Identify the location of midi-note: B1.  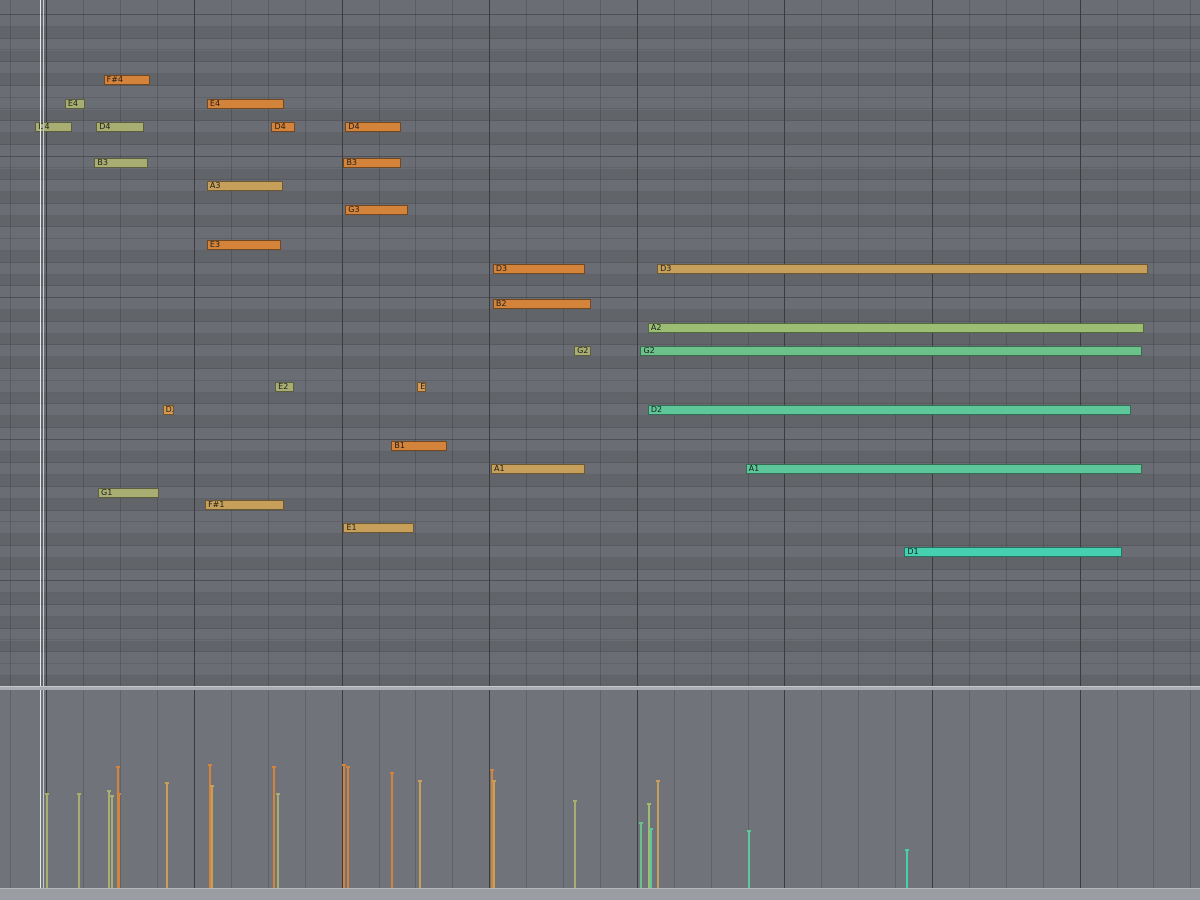
(419, 445).